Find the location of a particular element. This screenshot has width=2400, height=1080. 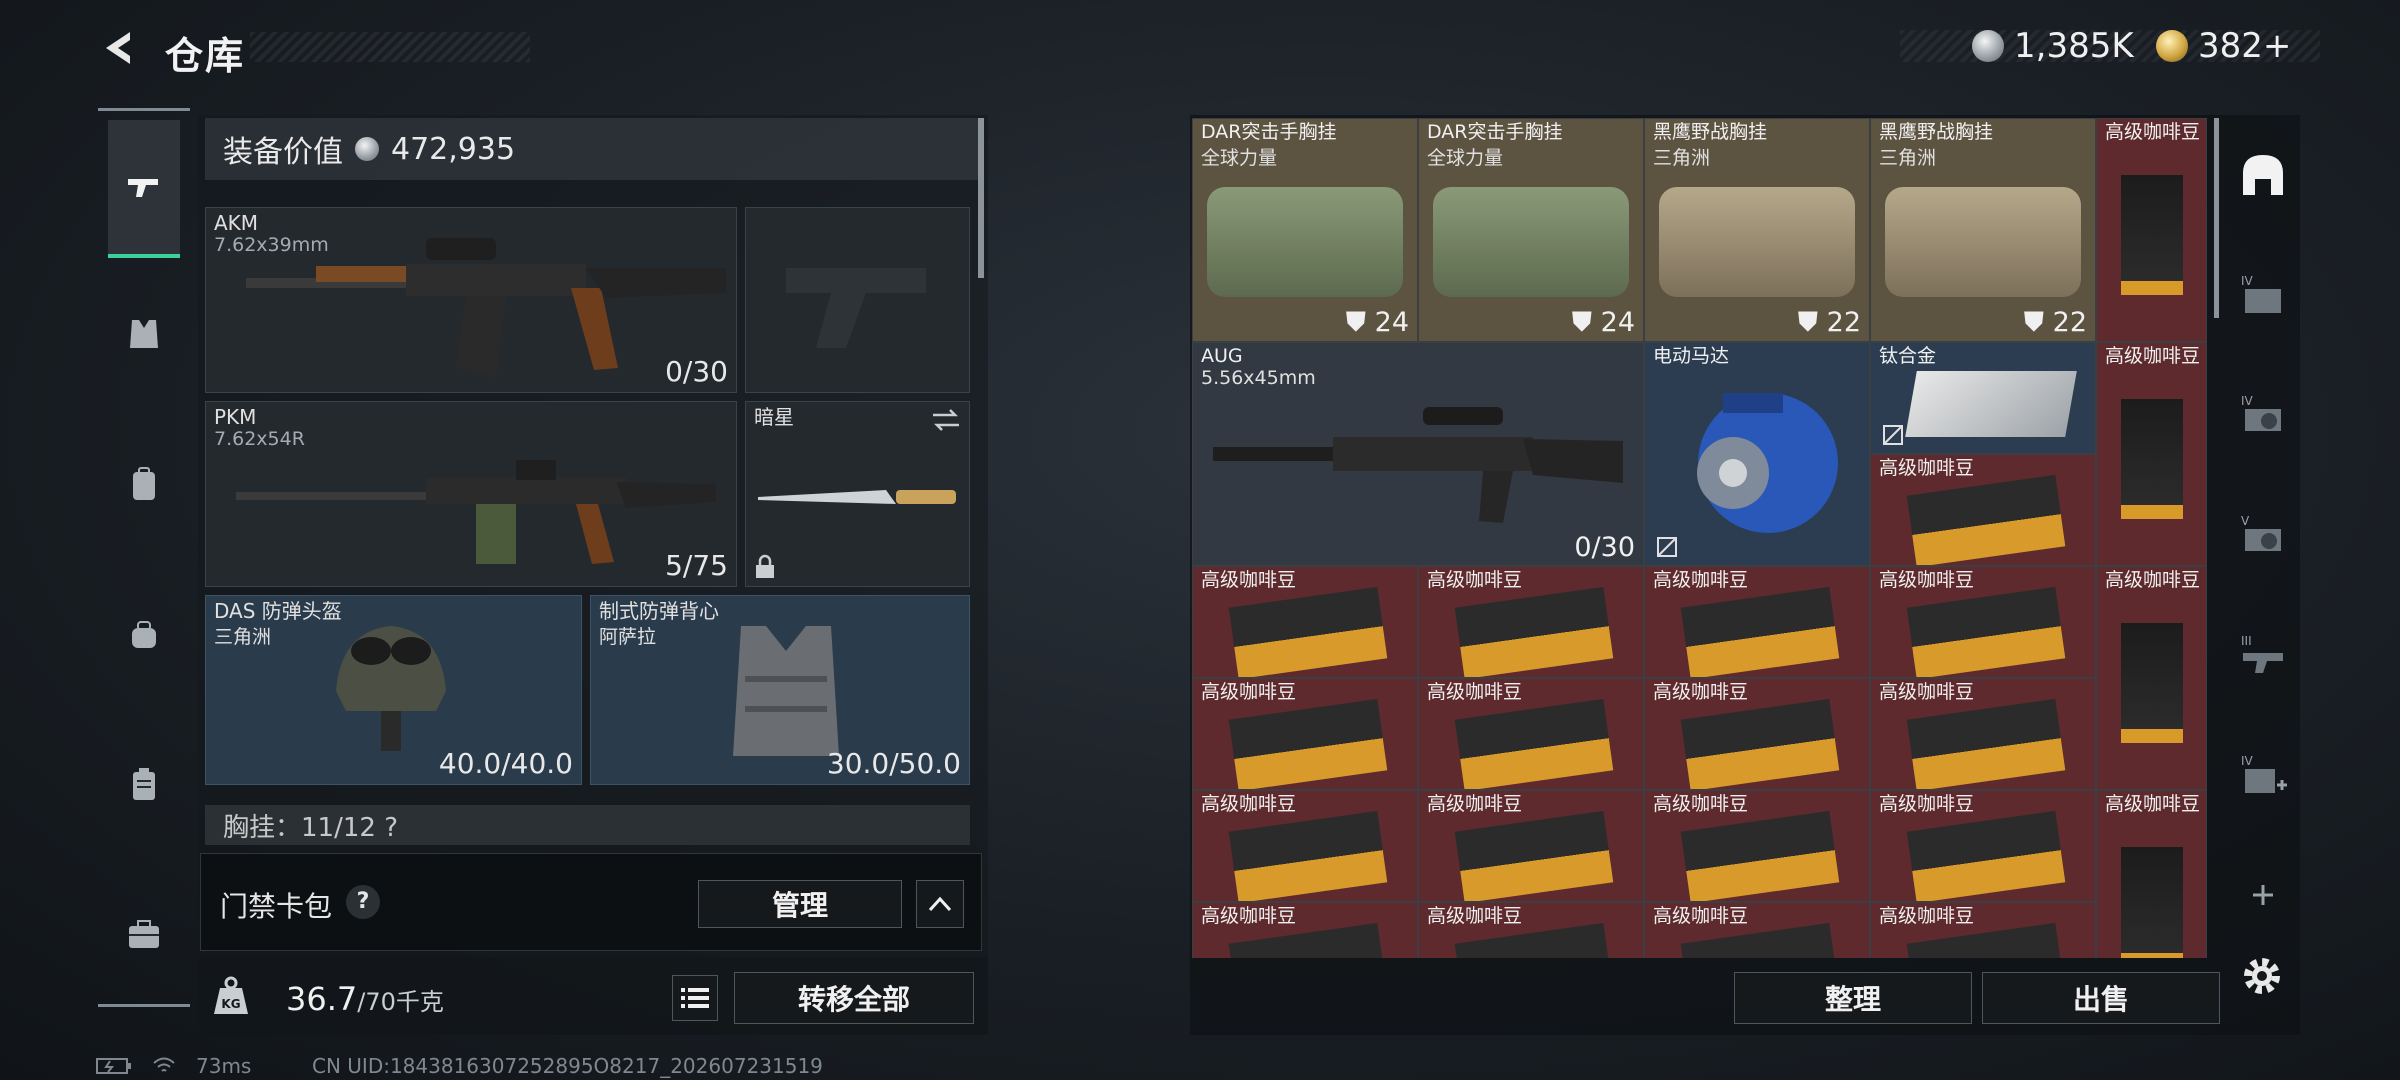

value-label: 装备价值 is located at coordinates (283, 152).